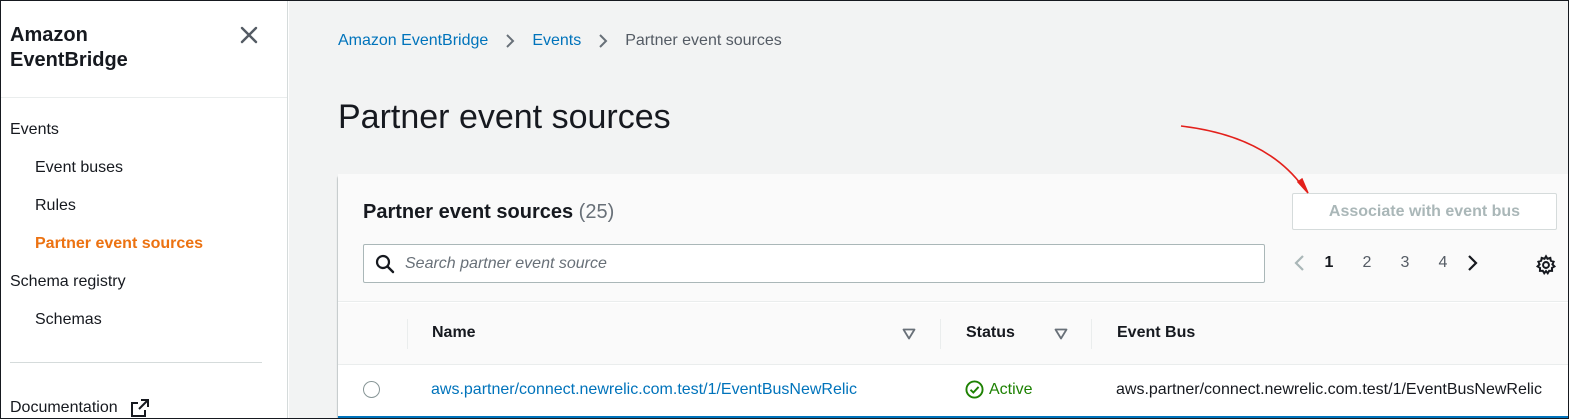  What do you see at coordinates (504, 117) in the screenshot?
I see `page-title: Partner event sources` at bounding box center [504, 117].